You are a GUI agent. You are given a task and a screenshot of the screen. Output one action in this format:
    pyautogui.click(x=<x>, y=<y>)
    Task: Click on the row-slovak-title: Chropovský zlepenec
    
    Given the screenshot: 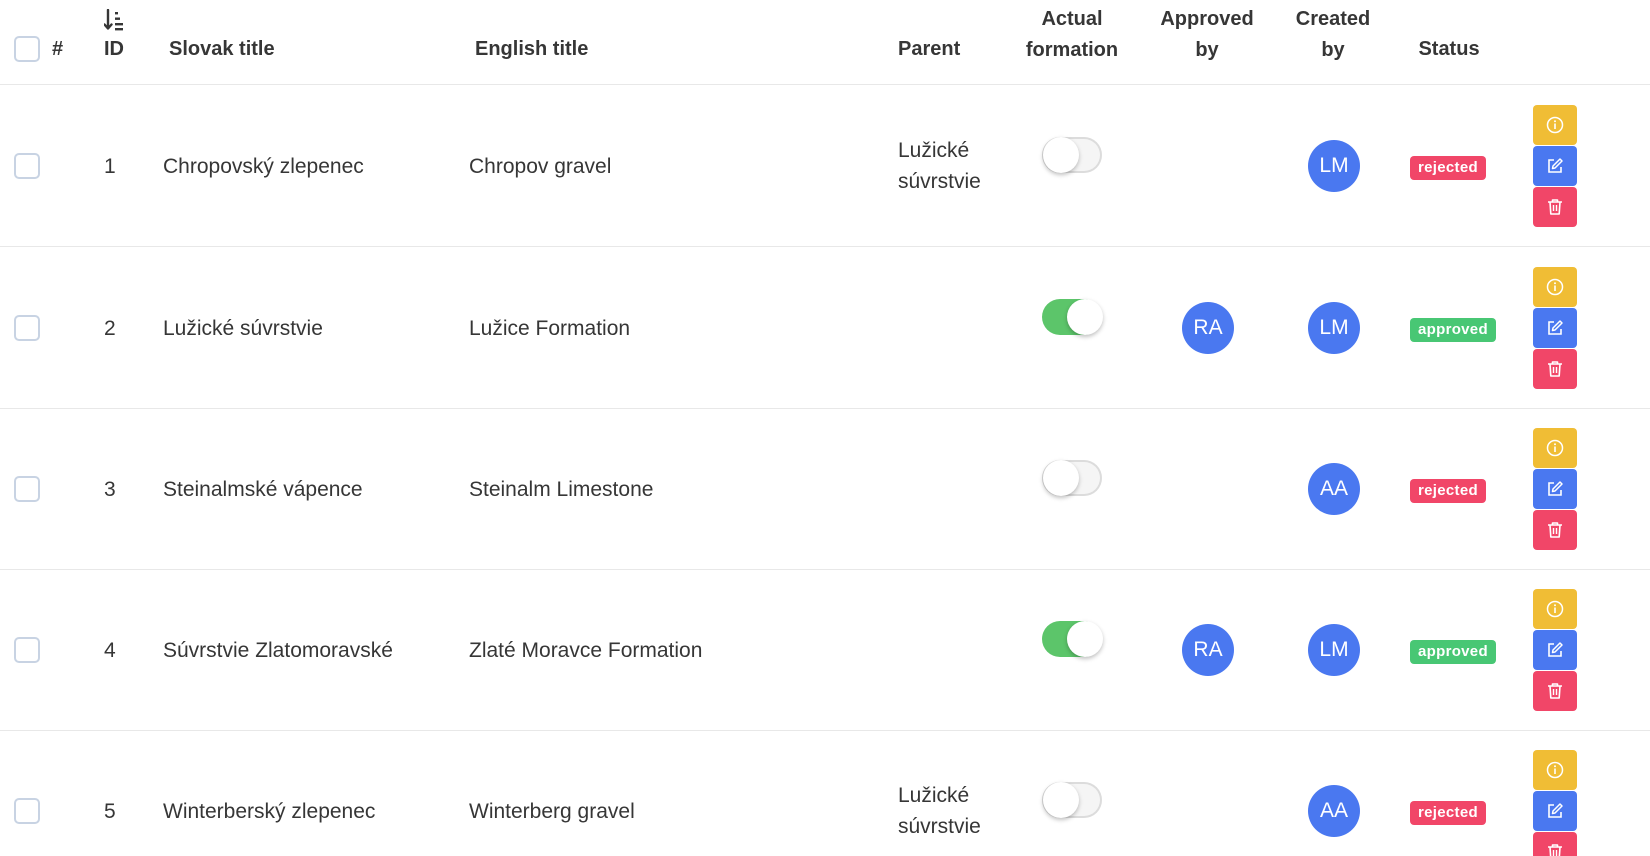 What is the action you would take?
    pyautogui.click(x=263, y=166)
    